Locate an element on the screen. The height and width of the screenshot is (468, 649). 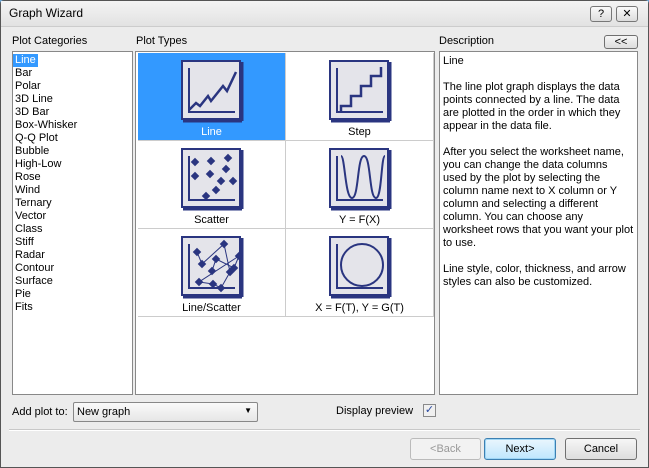
add-plot-dropdown: New graph ▼ is located at coordinates (165, 412).